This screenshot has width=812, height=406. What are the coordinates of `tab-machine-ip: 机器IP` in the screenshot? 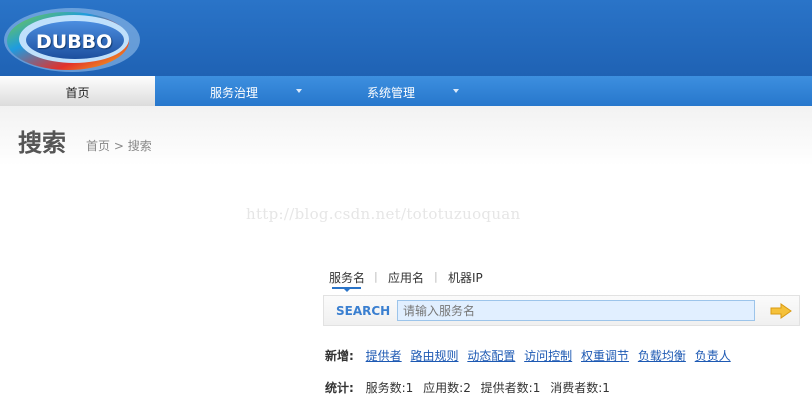 It's located at (465, 277).